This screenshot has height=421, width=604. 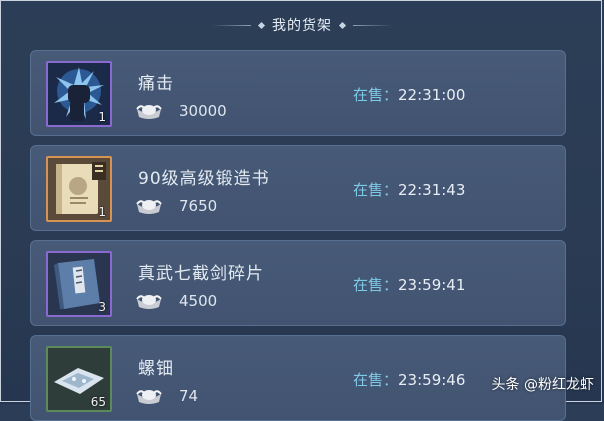 What do you see at coordinates (201, 274) in the screenshot?
I see `item-name: 真武七截剑碎片` at bounding box center [201, 274].